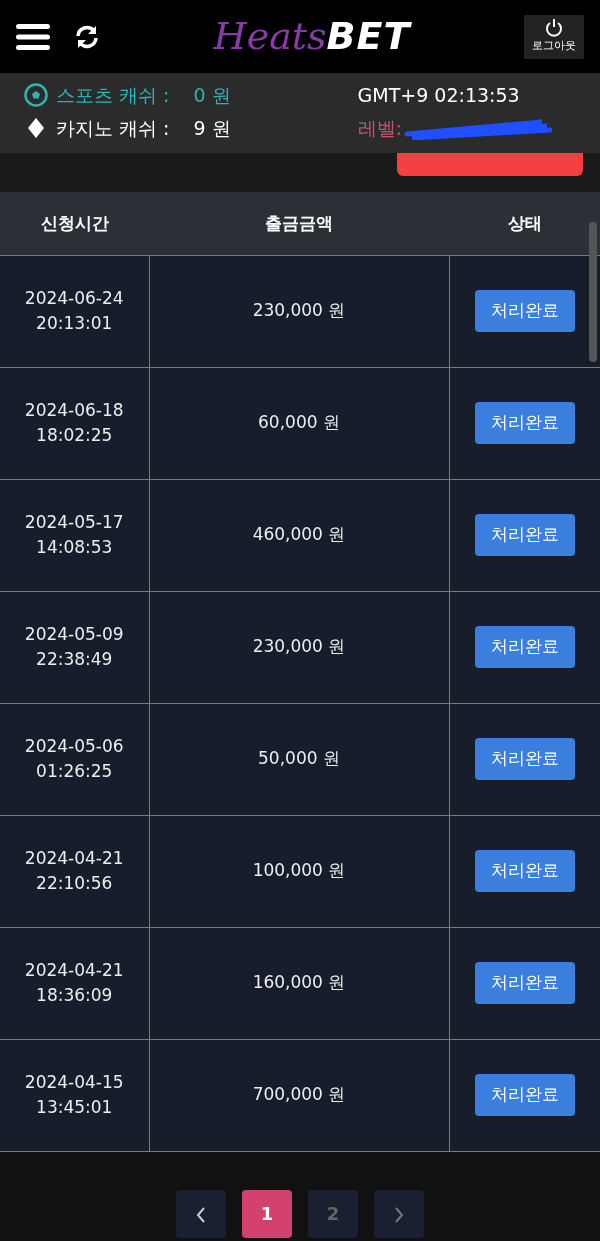 The width and height of the screenshot is (600, 1241). Describe the element at coordinates (299, 1095) in the screenshot. I see `table-cell: 700,000 원` at that location.